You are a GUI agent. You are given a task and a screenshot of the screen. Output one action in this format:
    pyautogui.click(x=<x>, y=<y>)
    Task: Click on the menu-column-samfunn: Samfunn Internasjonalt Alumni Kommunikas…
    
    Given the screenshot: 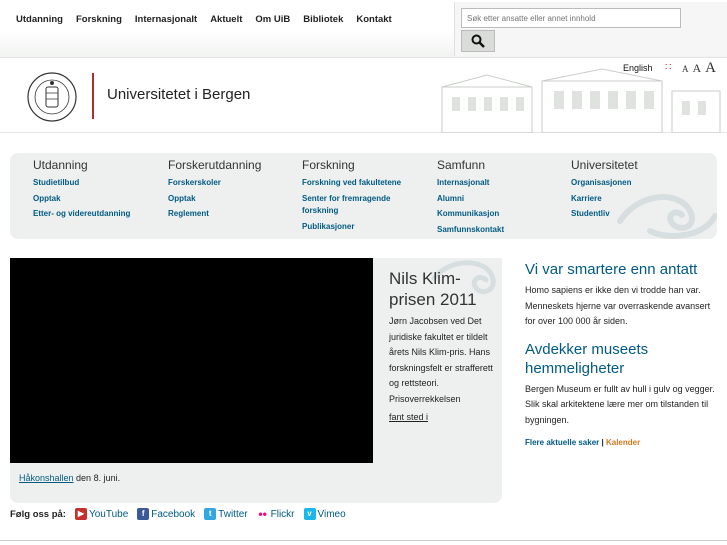 What is the action you would take?
    pyautogui.click(x=470, y=197)
    